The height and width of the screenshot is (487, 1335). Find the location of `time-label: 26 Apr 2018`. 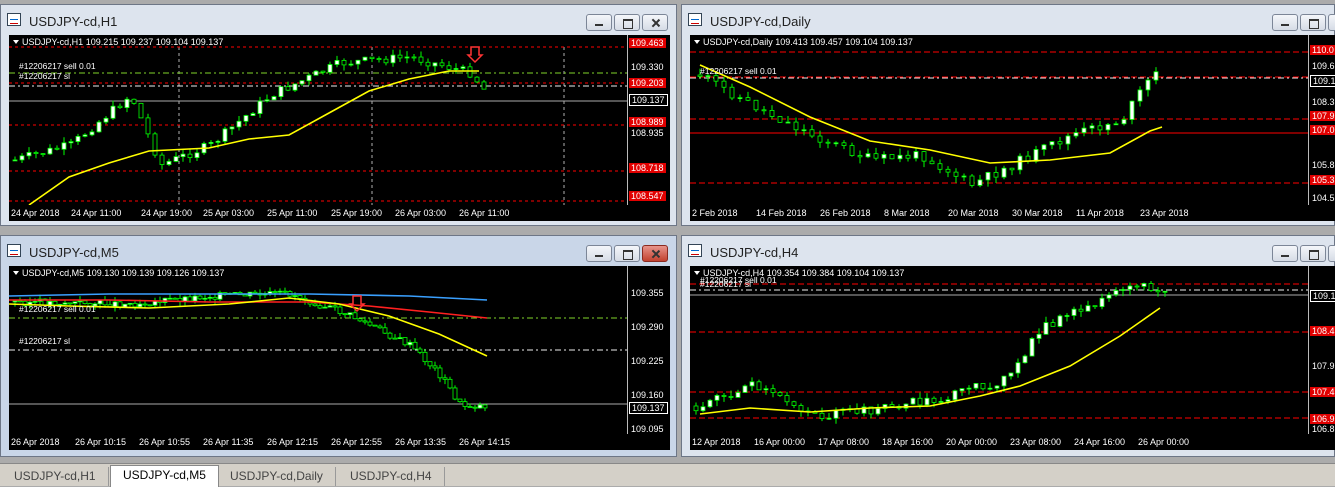

time-label: 26 Apr 2018 is located at coordinates (35, 442).